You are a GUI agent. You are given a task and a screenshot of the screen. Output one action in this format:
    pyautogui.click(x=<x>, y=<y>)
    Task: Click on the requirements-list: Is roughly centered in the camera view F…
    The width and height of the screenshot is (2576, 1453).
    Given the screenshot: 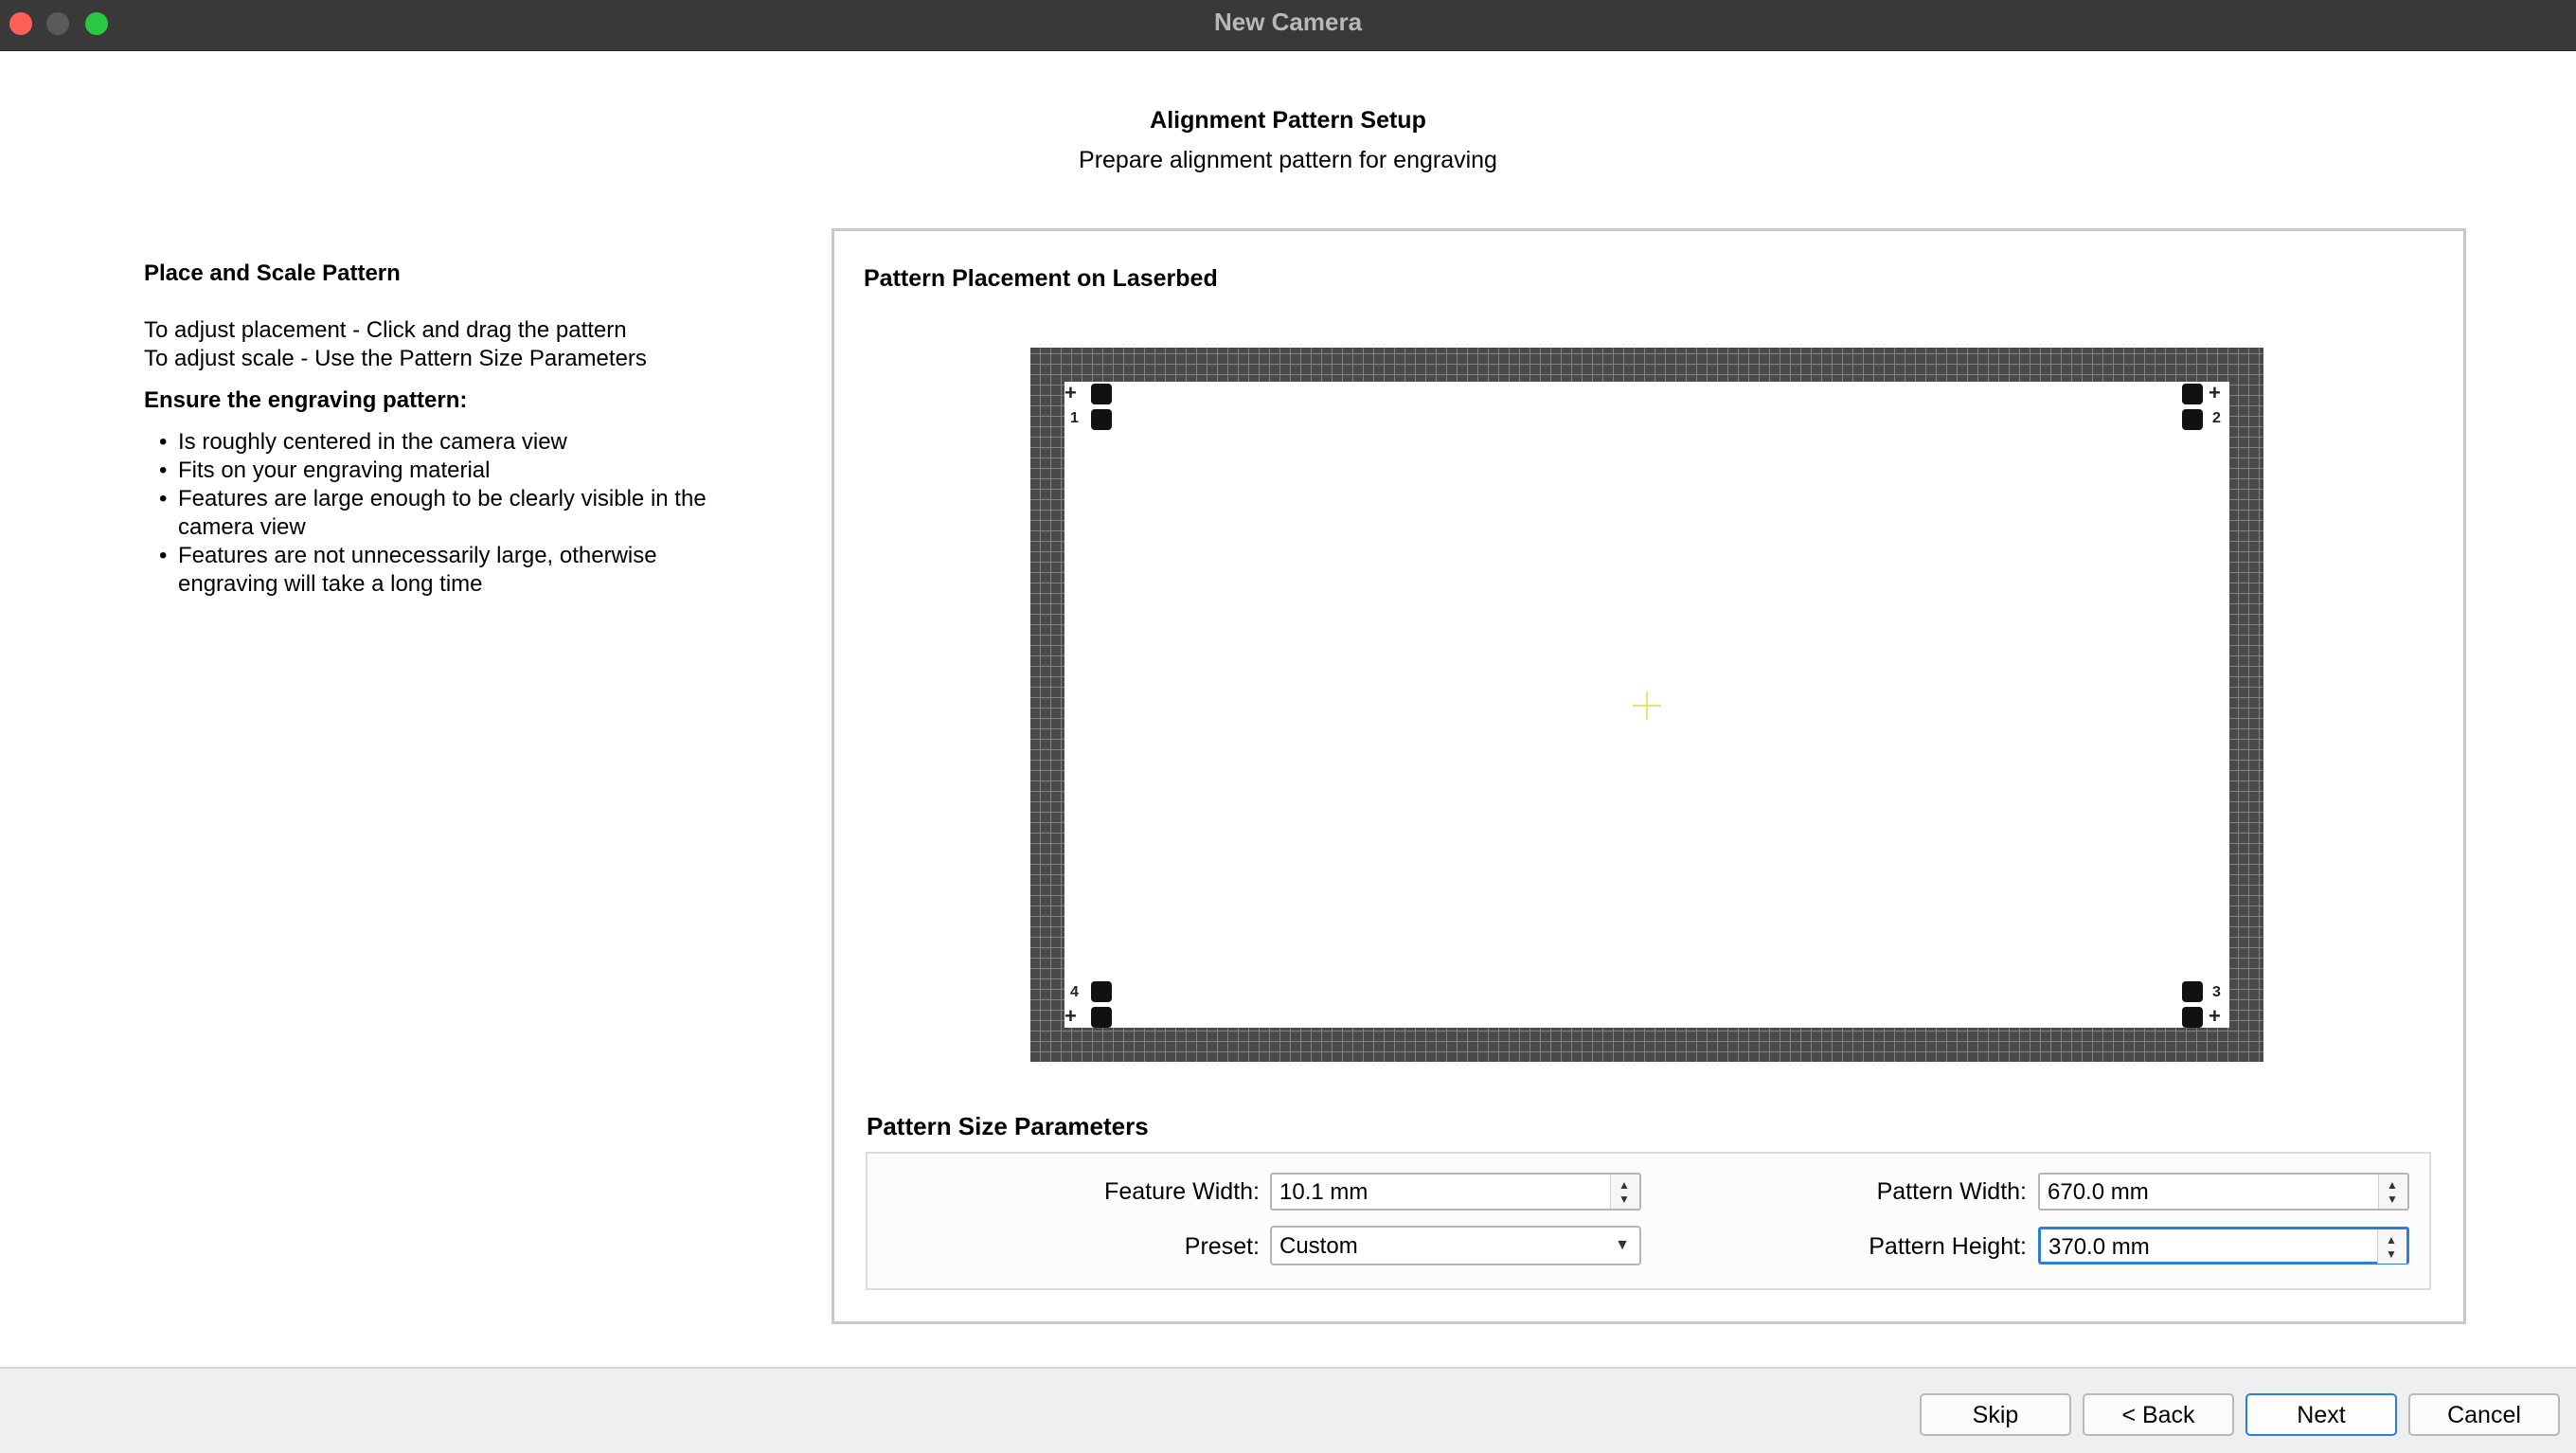 What is the action you would take?
    pyautogui.click(x=447, y=513)
    